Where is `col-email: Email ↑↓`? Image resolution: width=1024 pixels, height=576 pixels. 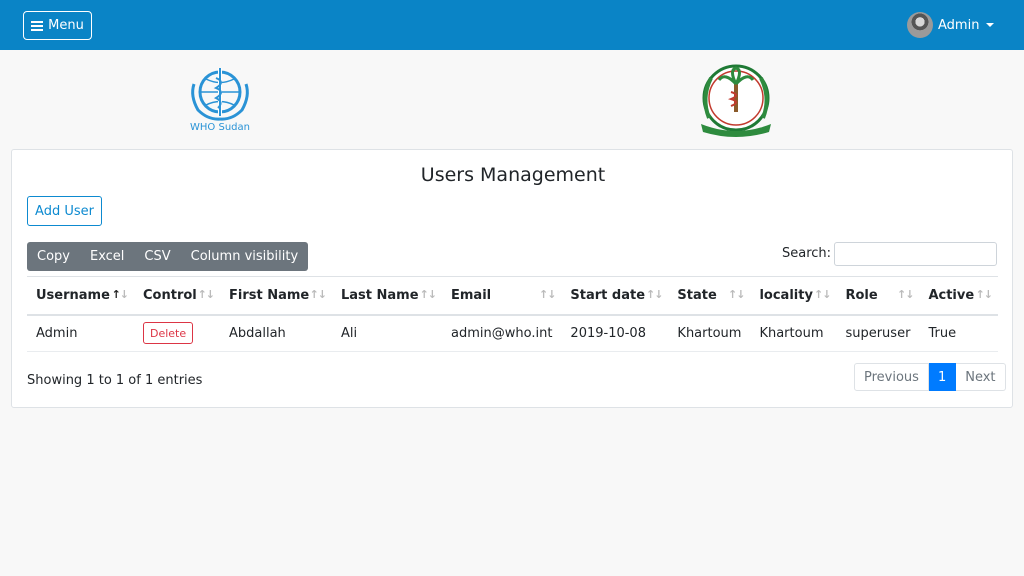 col-email: Email ↑↓ is located at coordinates (502, 296).